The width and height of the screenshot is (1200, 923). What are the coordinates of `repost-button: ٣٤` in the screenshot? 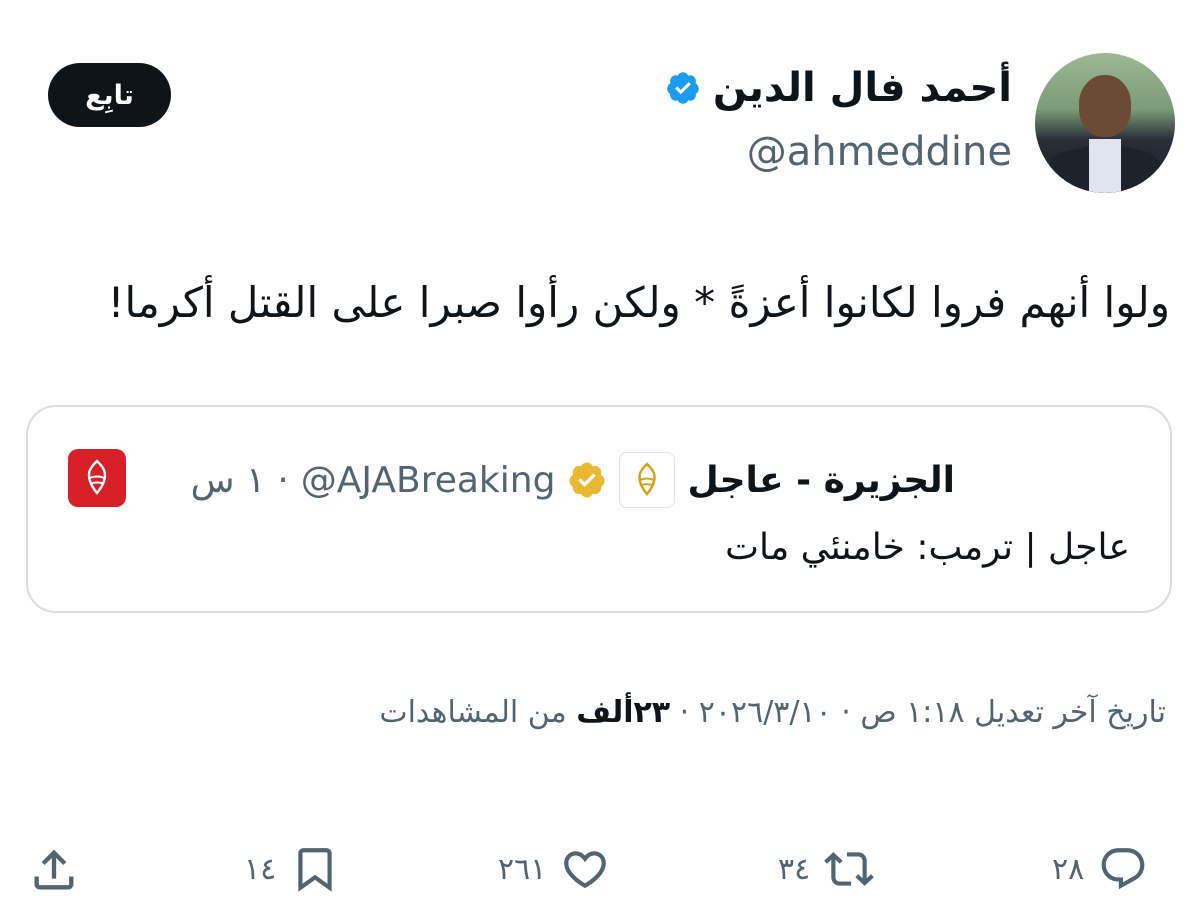 It's located at (826, 869).